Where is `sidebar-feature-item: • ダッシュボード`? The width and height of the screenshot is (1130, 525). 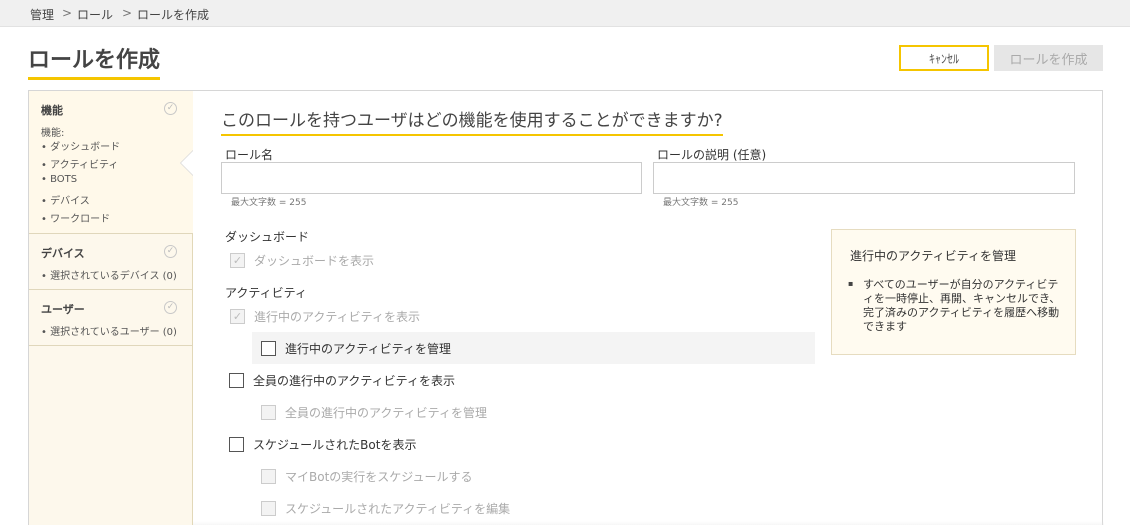 sidebar-feature-item: • ダッシュボード is located at coordinates (81, 147).